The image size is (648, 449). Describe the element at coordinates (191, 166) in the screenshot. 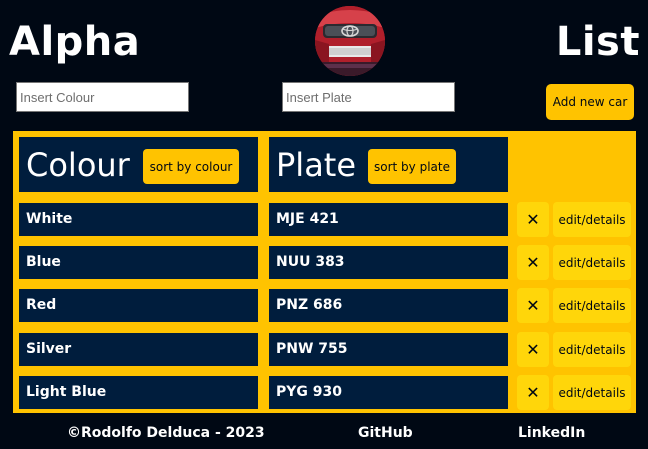

I see `sort-by-colour-button: sort by colour` at that location.